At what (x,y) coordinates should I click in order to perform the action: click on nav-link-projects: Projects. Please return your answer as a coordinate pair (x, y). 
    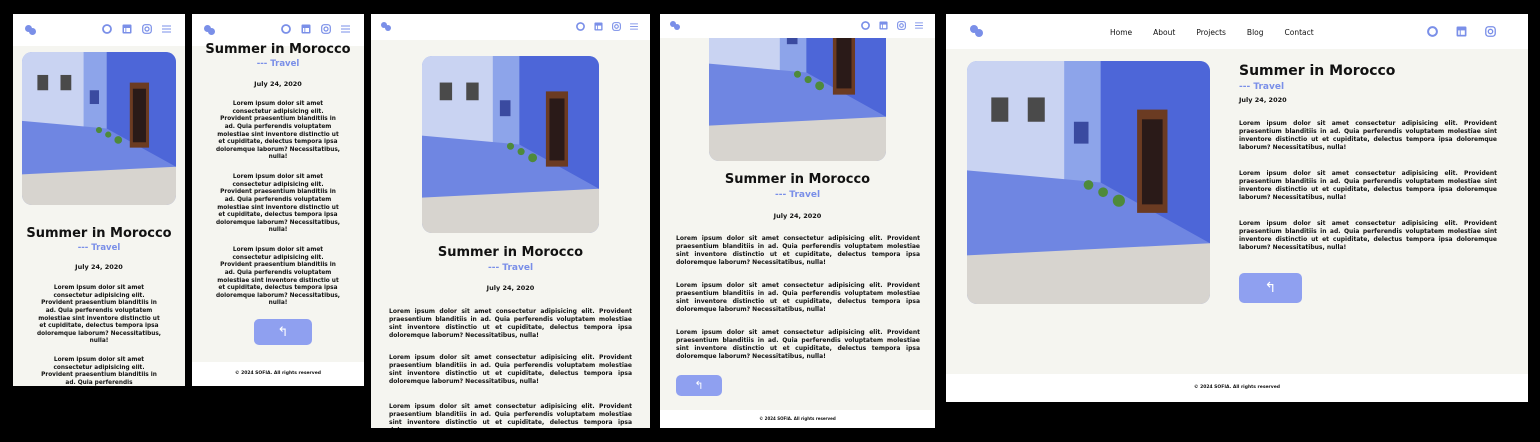
    Looking at the image, I should click on (1211, 32).